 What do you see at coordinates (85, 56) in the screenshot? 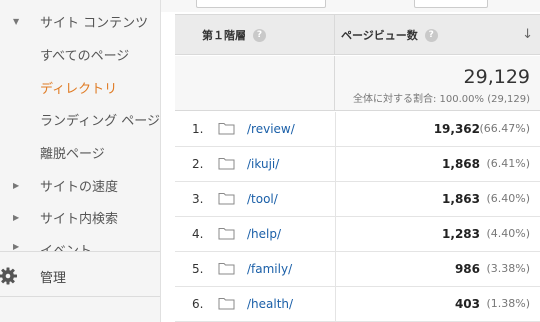
I see `sidebar-item-label: すべてのページ` at bounding box center [85, 56].